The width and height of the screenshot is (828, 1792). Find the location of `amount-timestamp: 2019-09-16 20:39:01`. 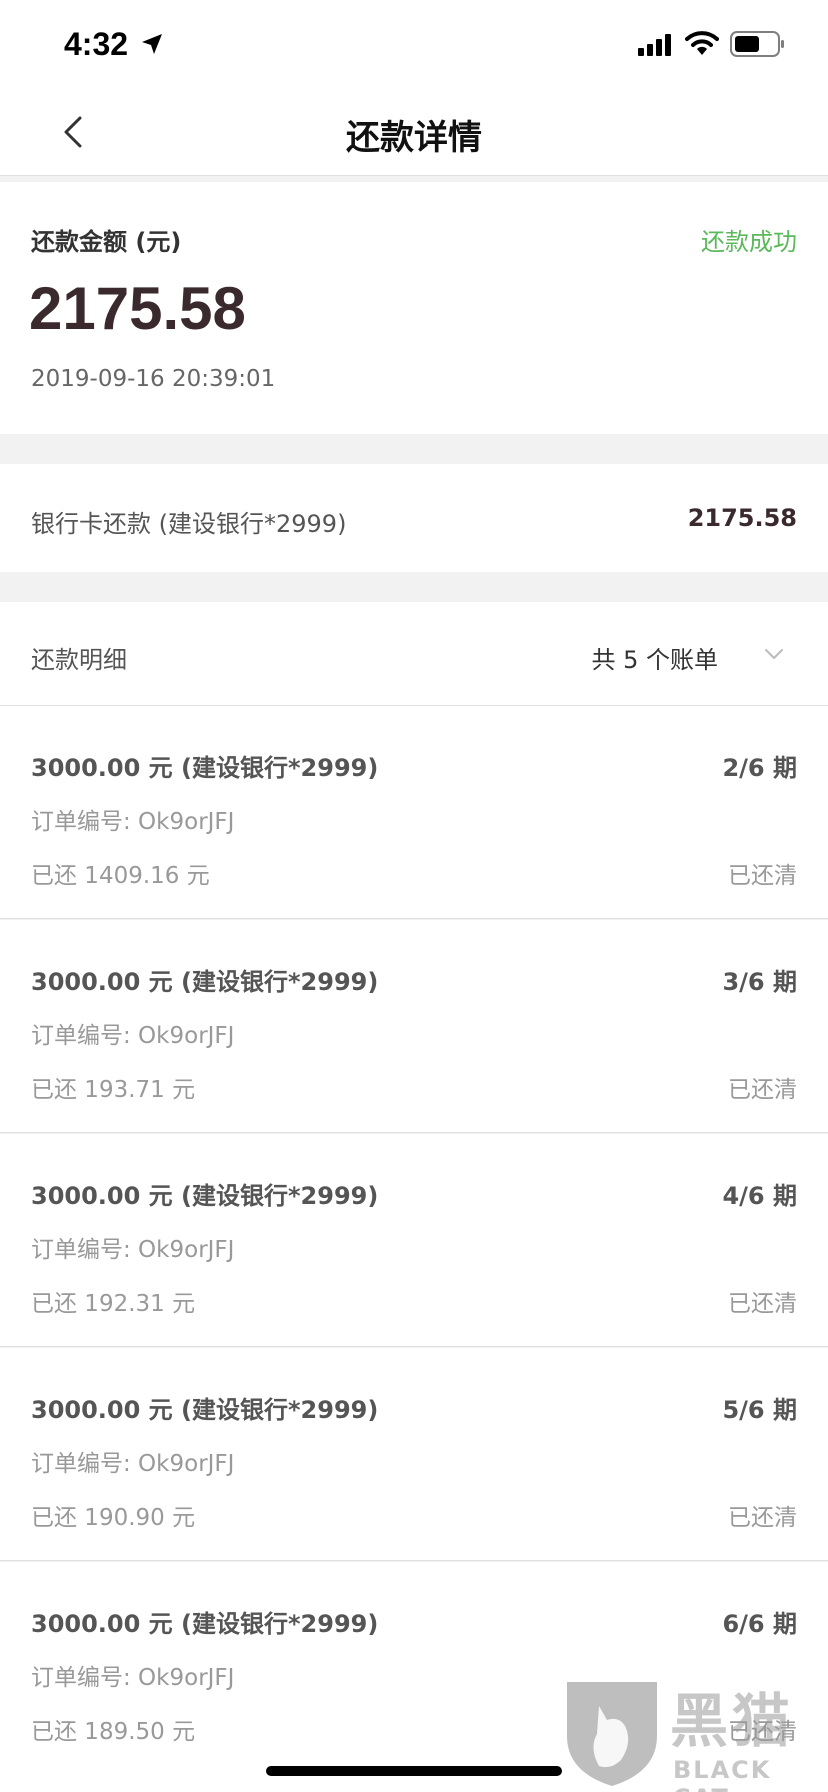

amount-timestamp: 2019-09-16 20:39:01 is located at coordinates (153, 379).